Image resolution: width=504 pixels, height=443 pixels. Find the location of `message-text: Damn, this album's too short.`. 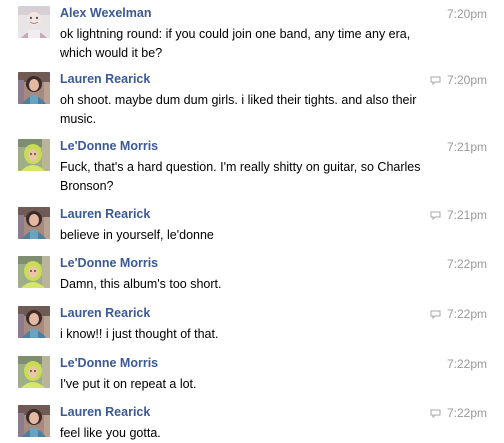

message-text: Damn, this album's too short. is located at coordinates (141, 284).